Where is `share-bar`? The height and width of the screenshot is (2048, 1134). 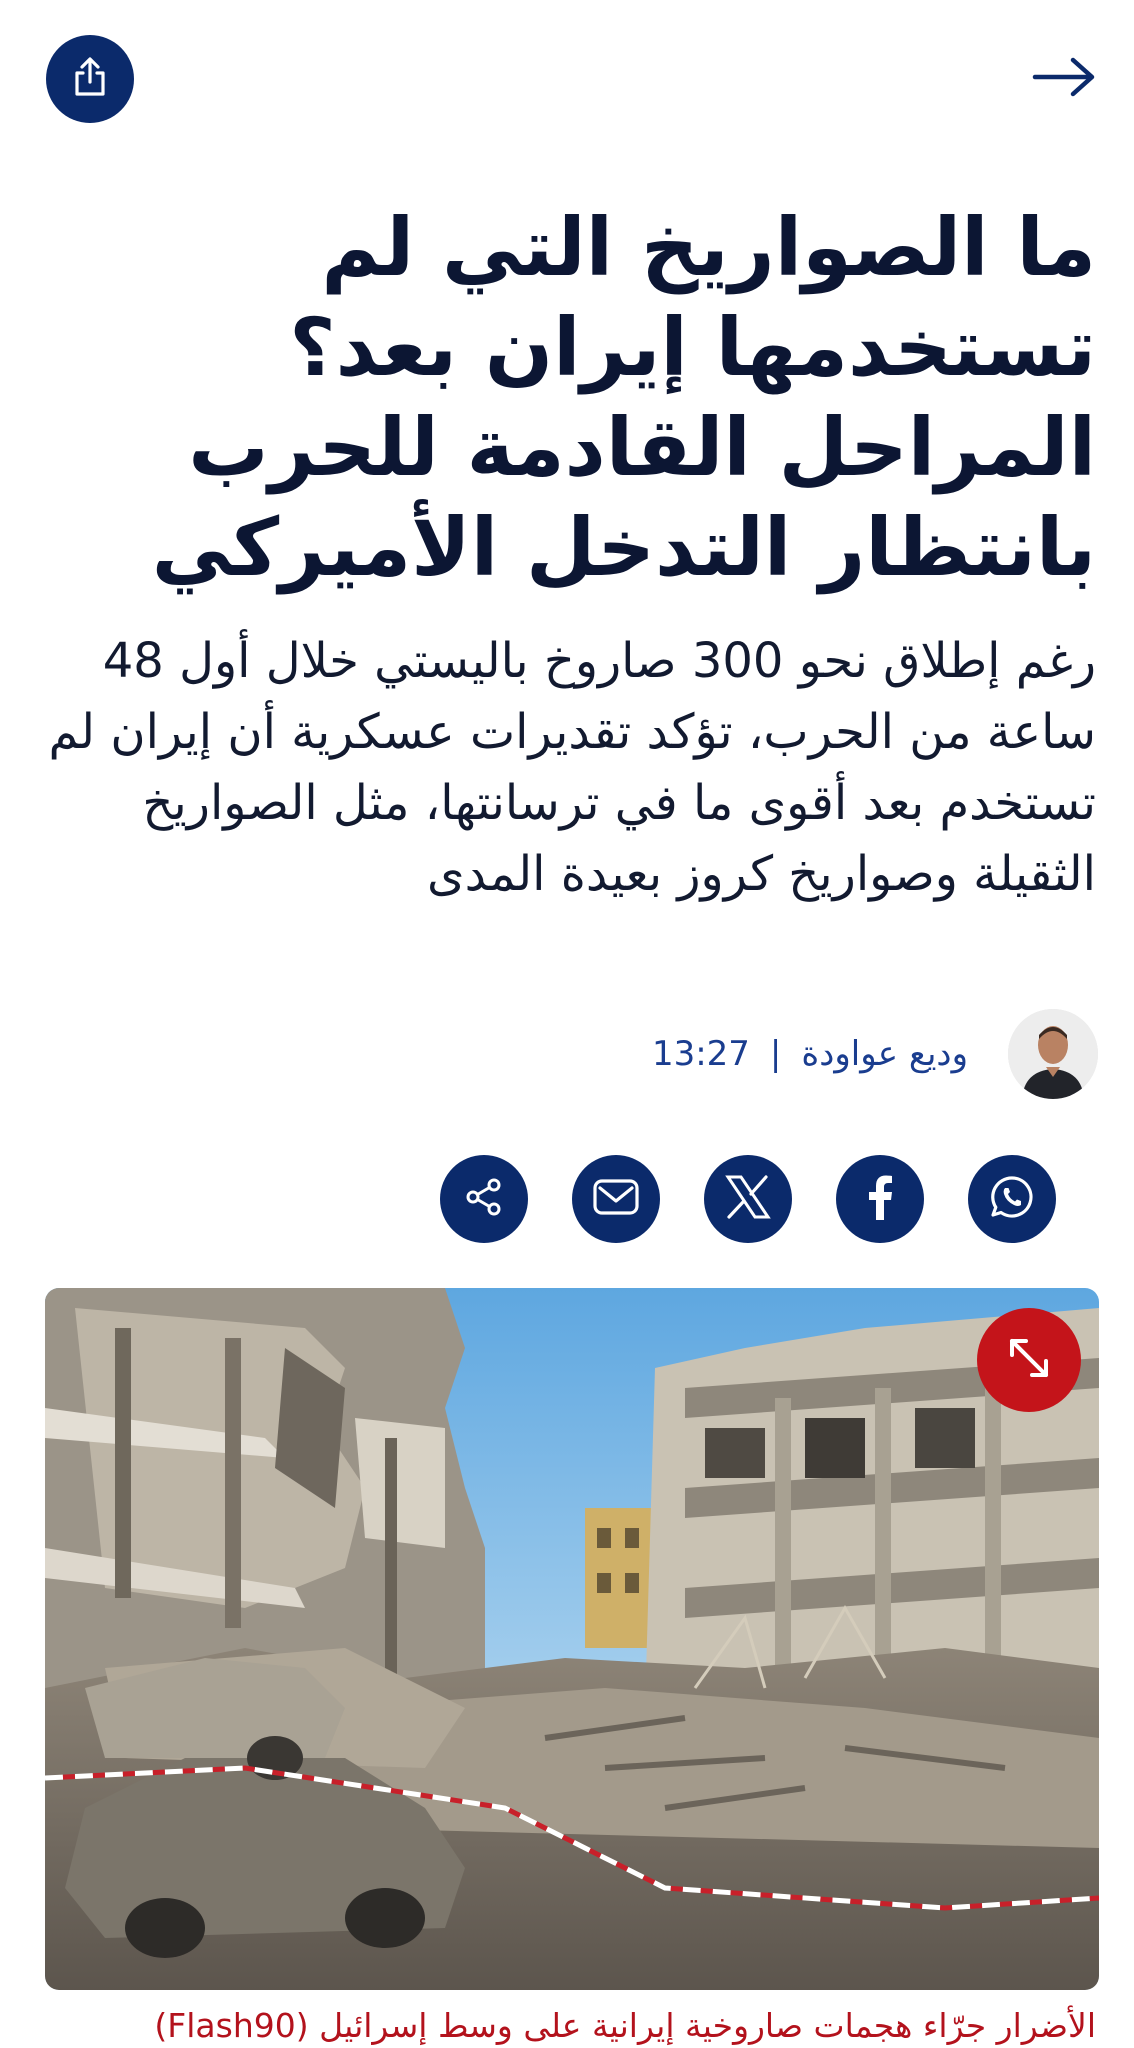 share-bar is located at coordinates (748, 1199).